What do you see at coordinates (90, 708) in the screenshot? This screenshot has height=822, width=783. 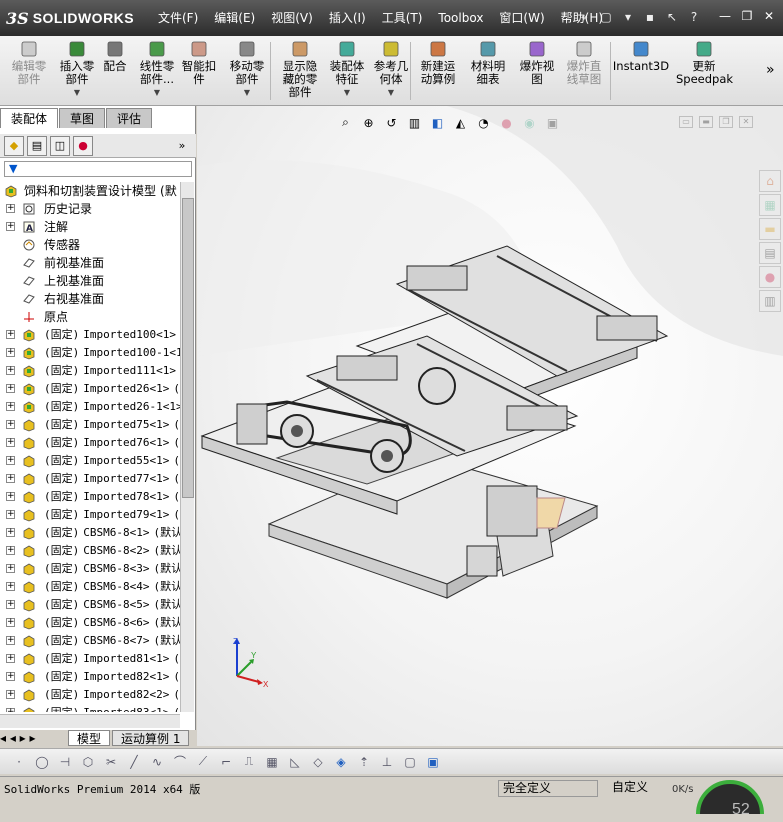 I see `tree-item: +(固定)Imported83<1>(` at bounding box center [90, 708].